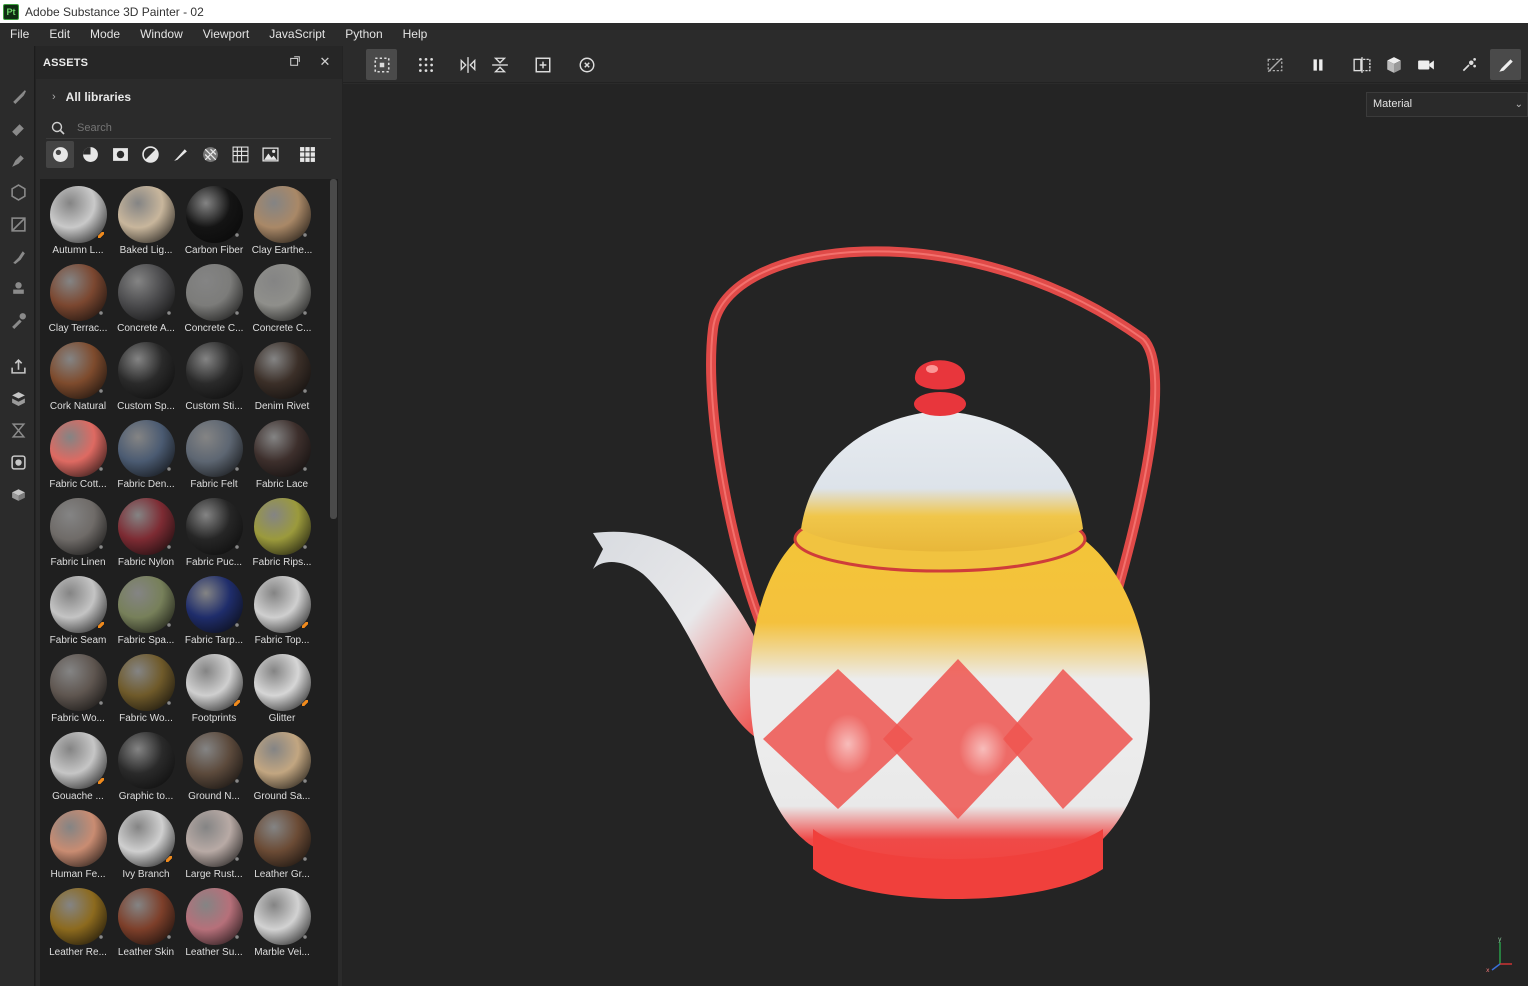 The width and height of the screenshot is (1528, 986). I want to click on close-icon: ✕, so click(325, 62).